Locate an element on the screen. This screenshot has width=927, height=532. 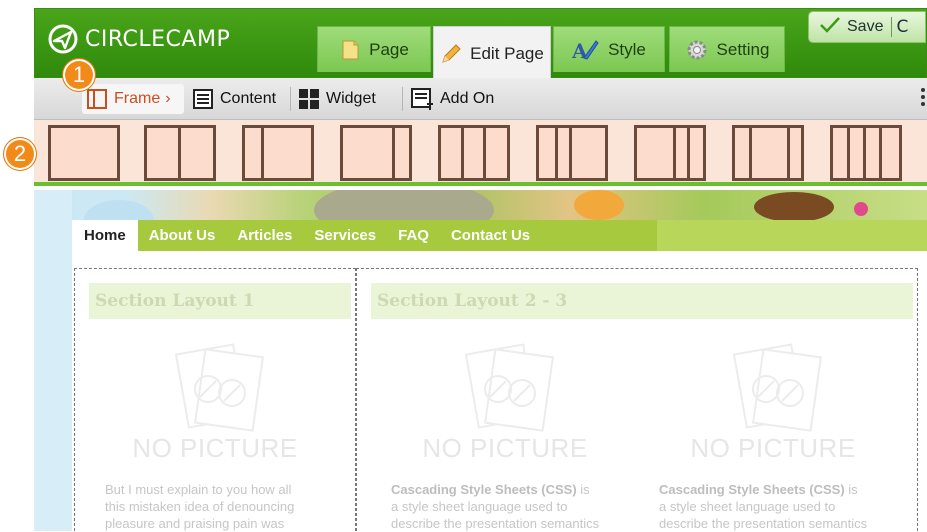
nav-item-articles: Articles is located at coordinates (264, 235).